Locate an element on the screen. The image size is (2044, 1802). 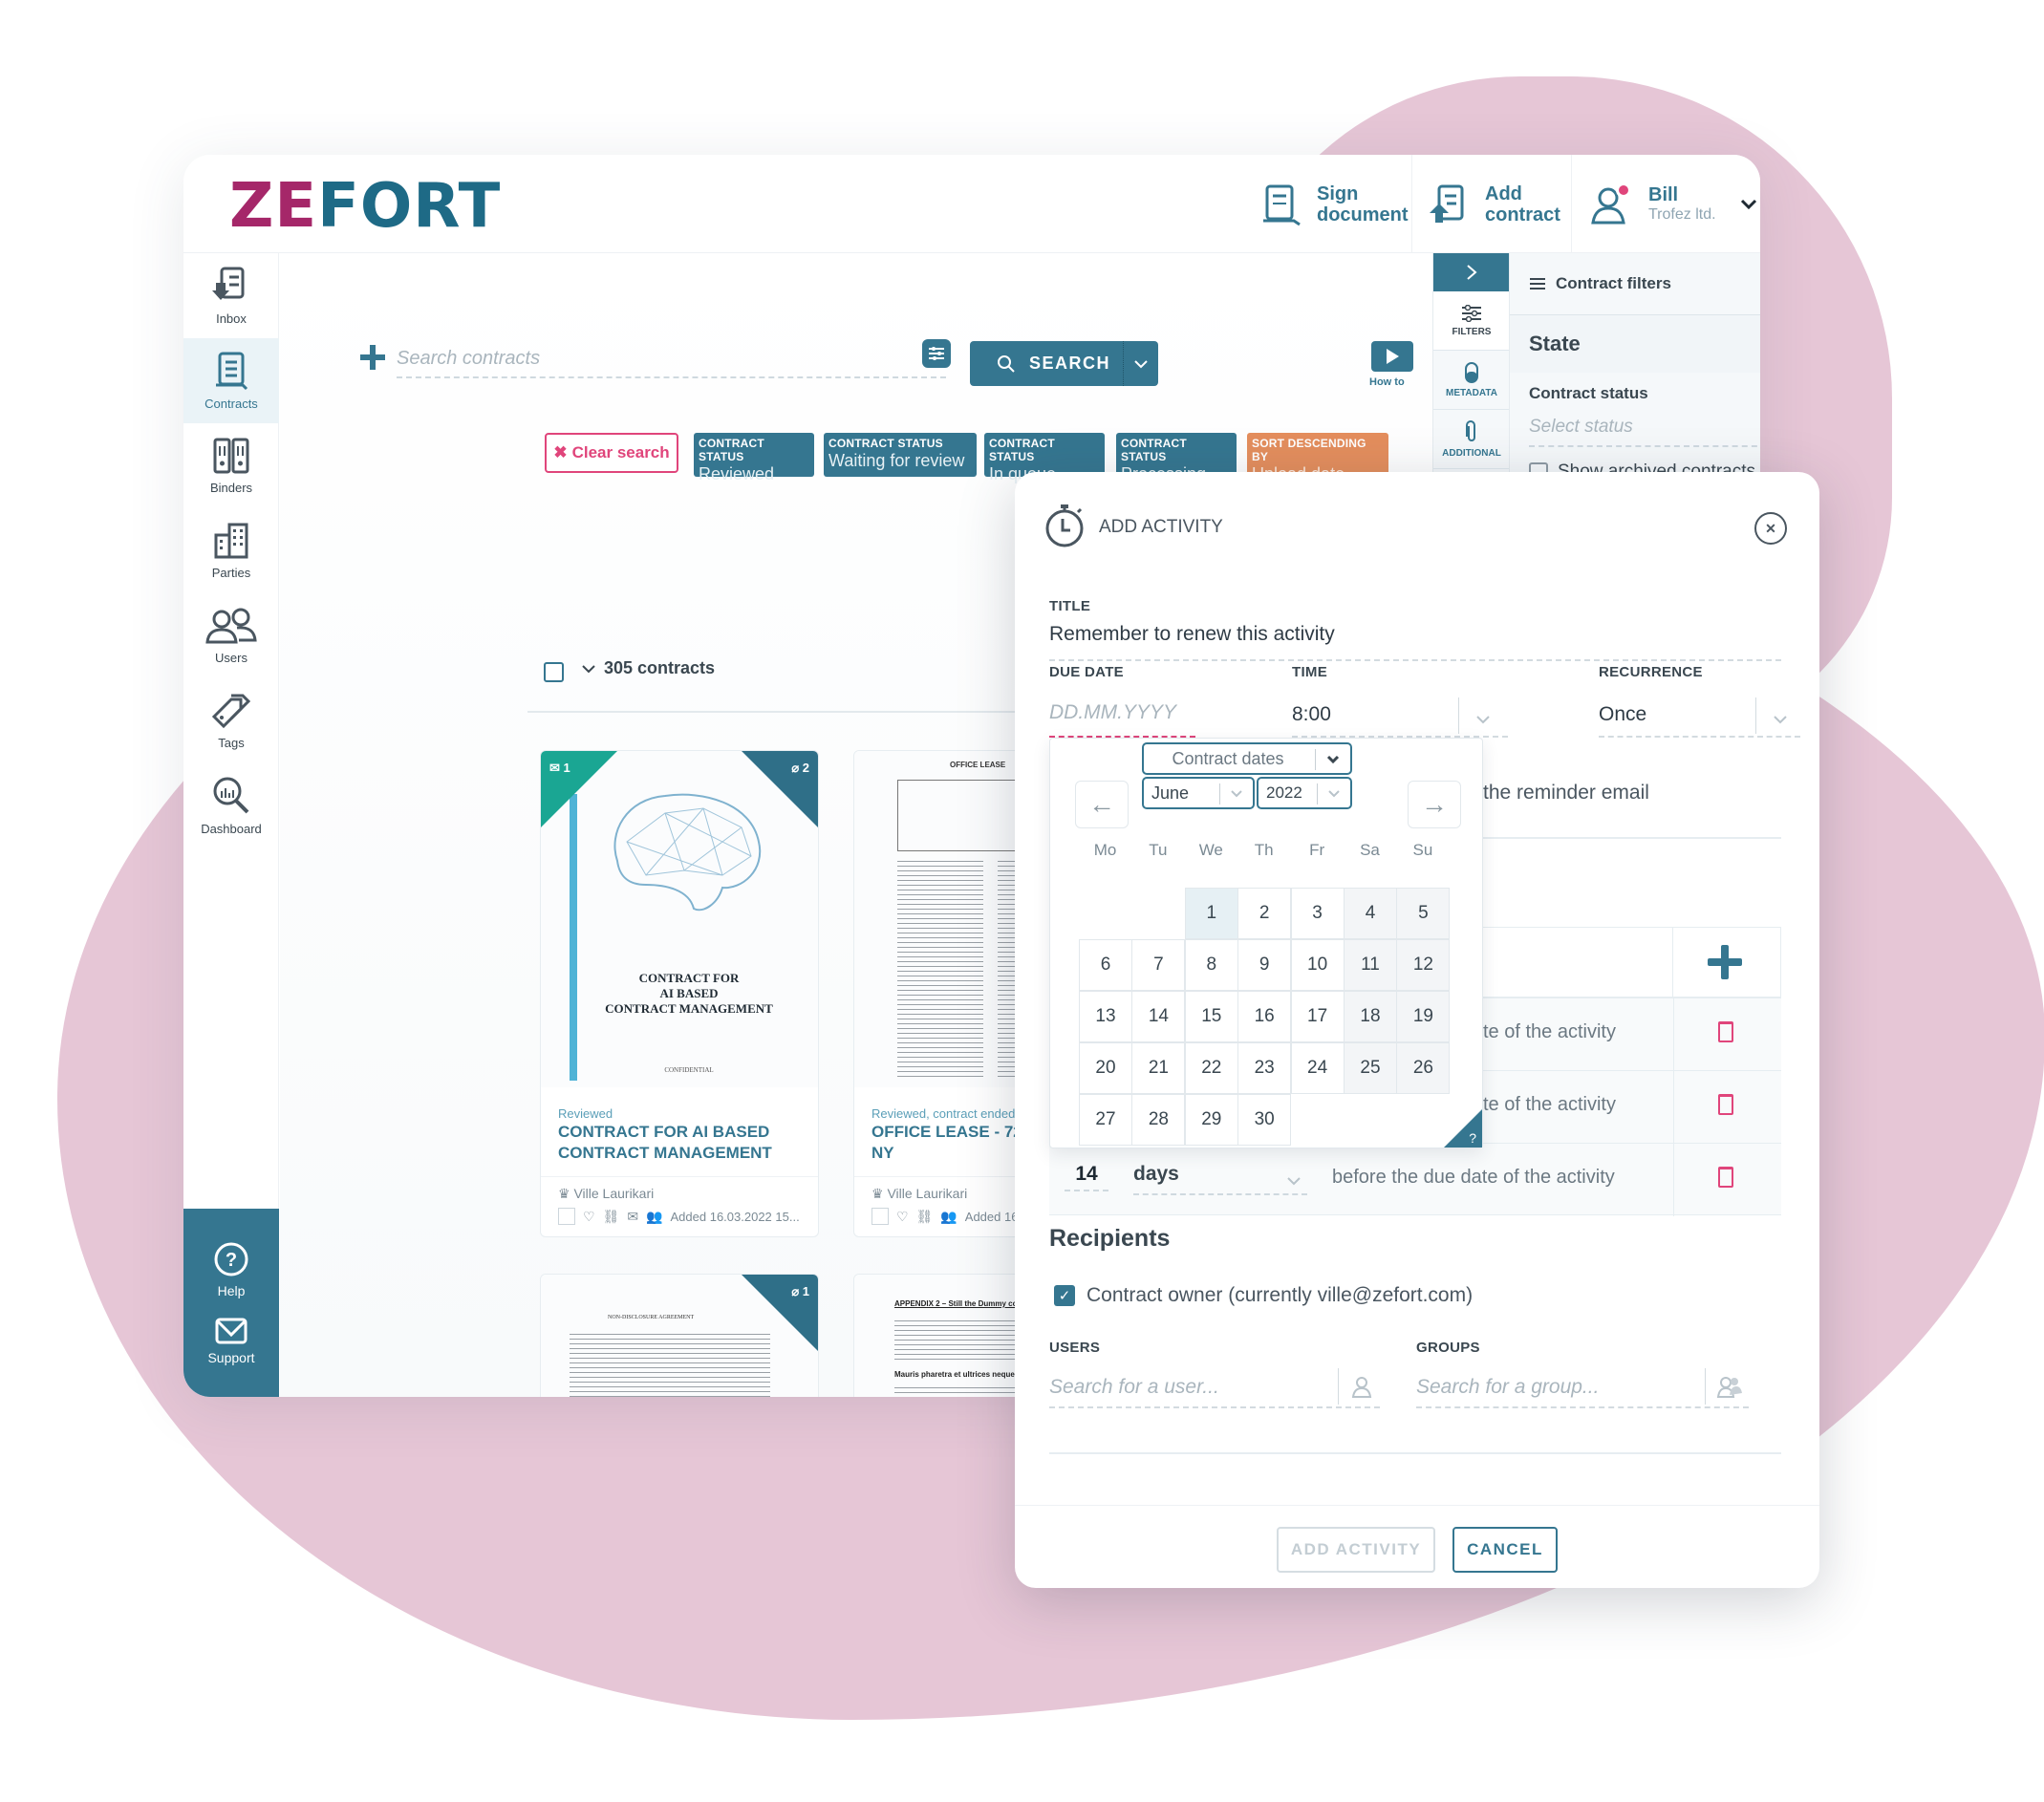
date-source-select: Contract dates is located at coordinates (1247, 759).